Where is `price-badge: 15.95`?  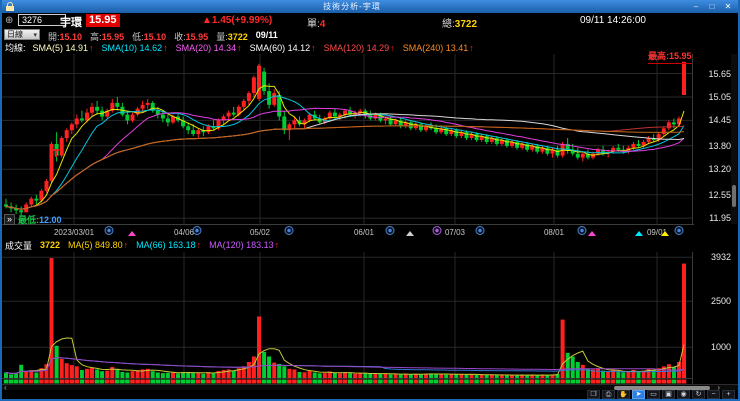
price-badge: 15.95 is located at coordinates (103, 20).